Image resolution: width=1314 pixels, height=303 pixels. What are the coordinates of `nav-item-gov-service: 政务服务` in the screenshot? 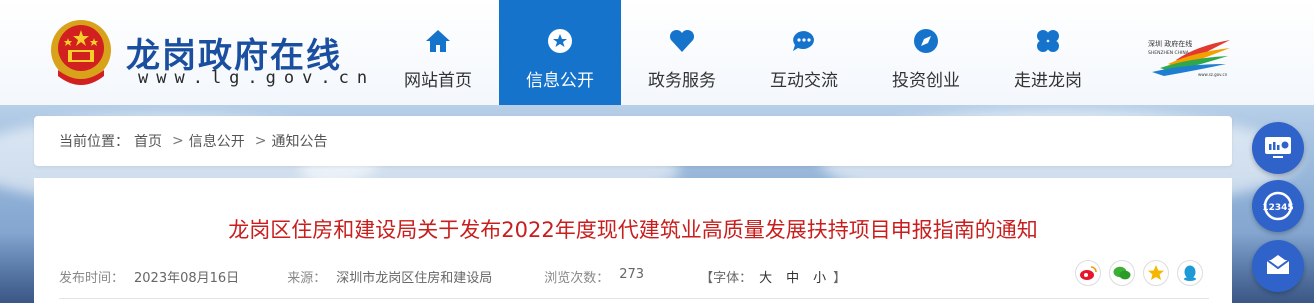 It's located at (682, 52).